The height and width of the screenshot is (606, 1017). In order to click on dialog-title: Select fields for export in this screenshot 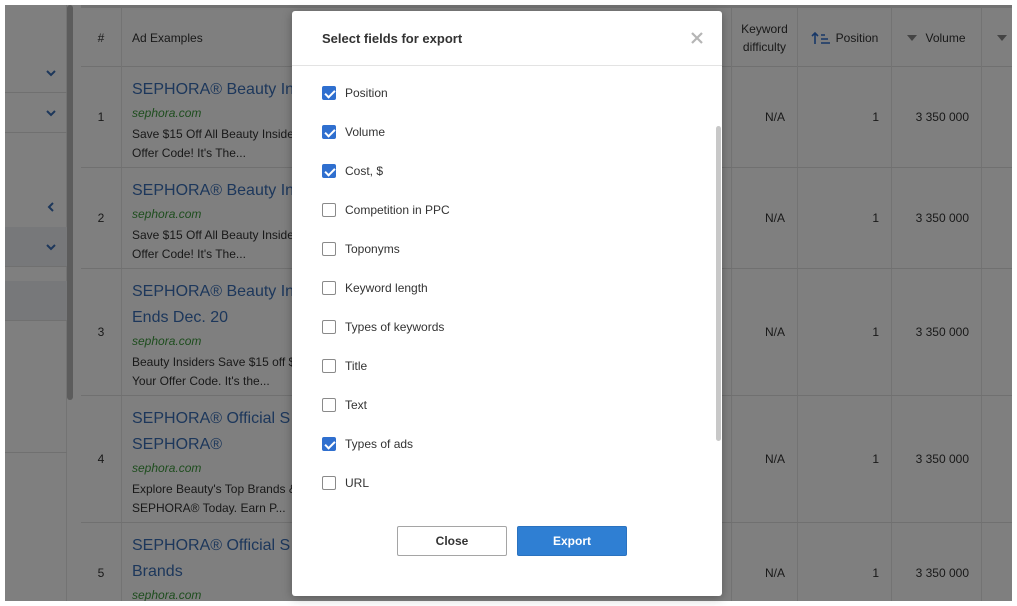, I will do `click(392, 38)`.